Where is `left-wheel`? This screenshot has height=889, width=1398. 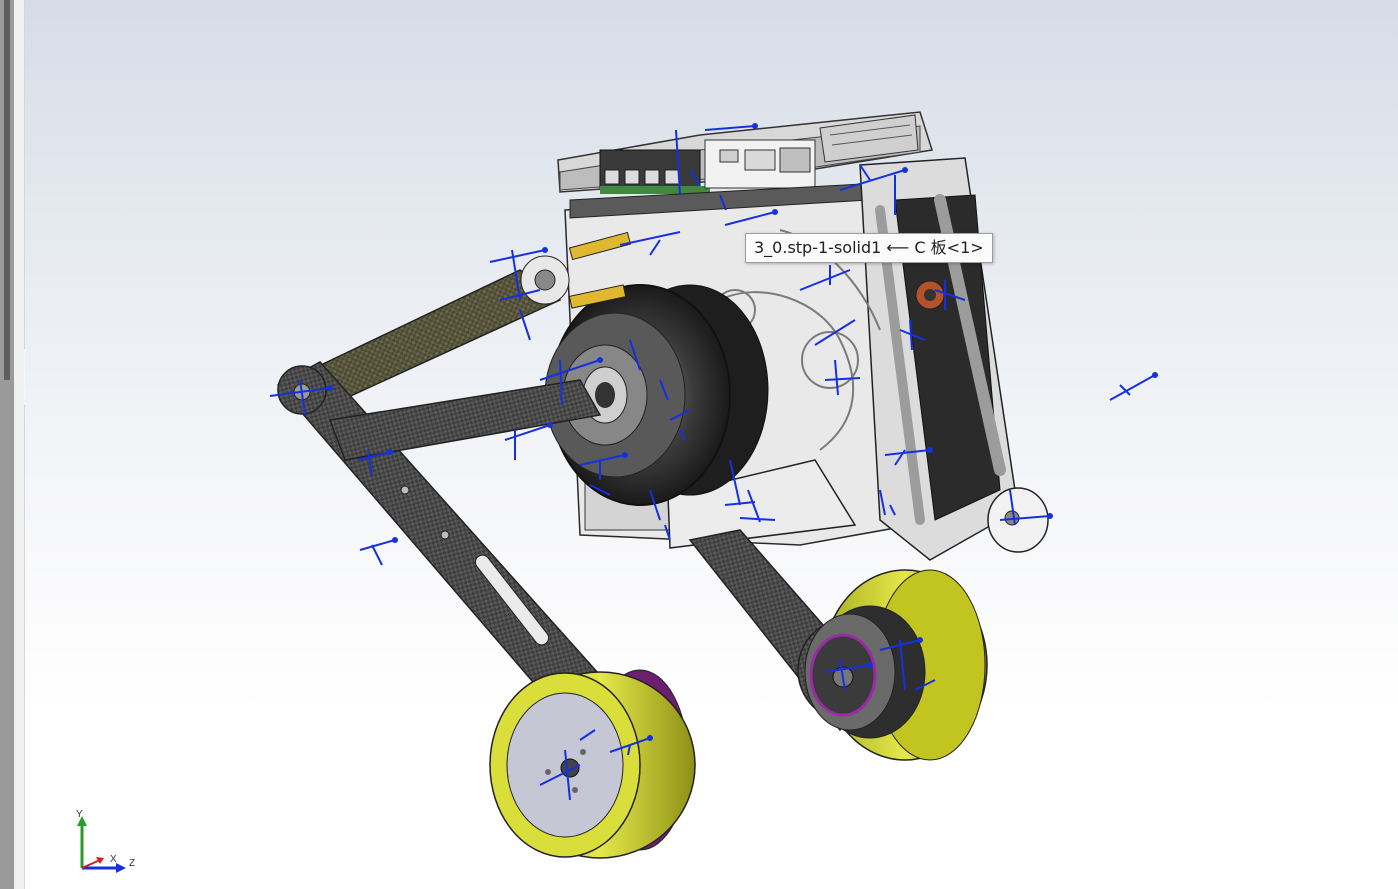 left-wheel is located at coordinates (592, 764).